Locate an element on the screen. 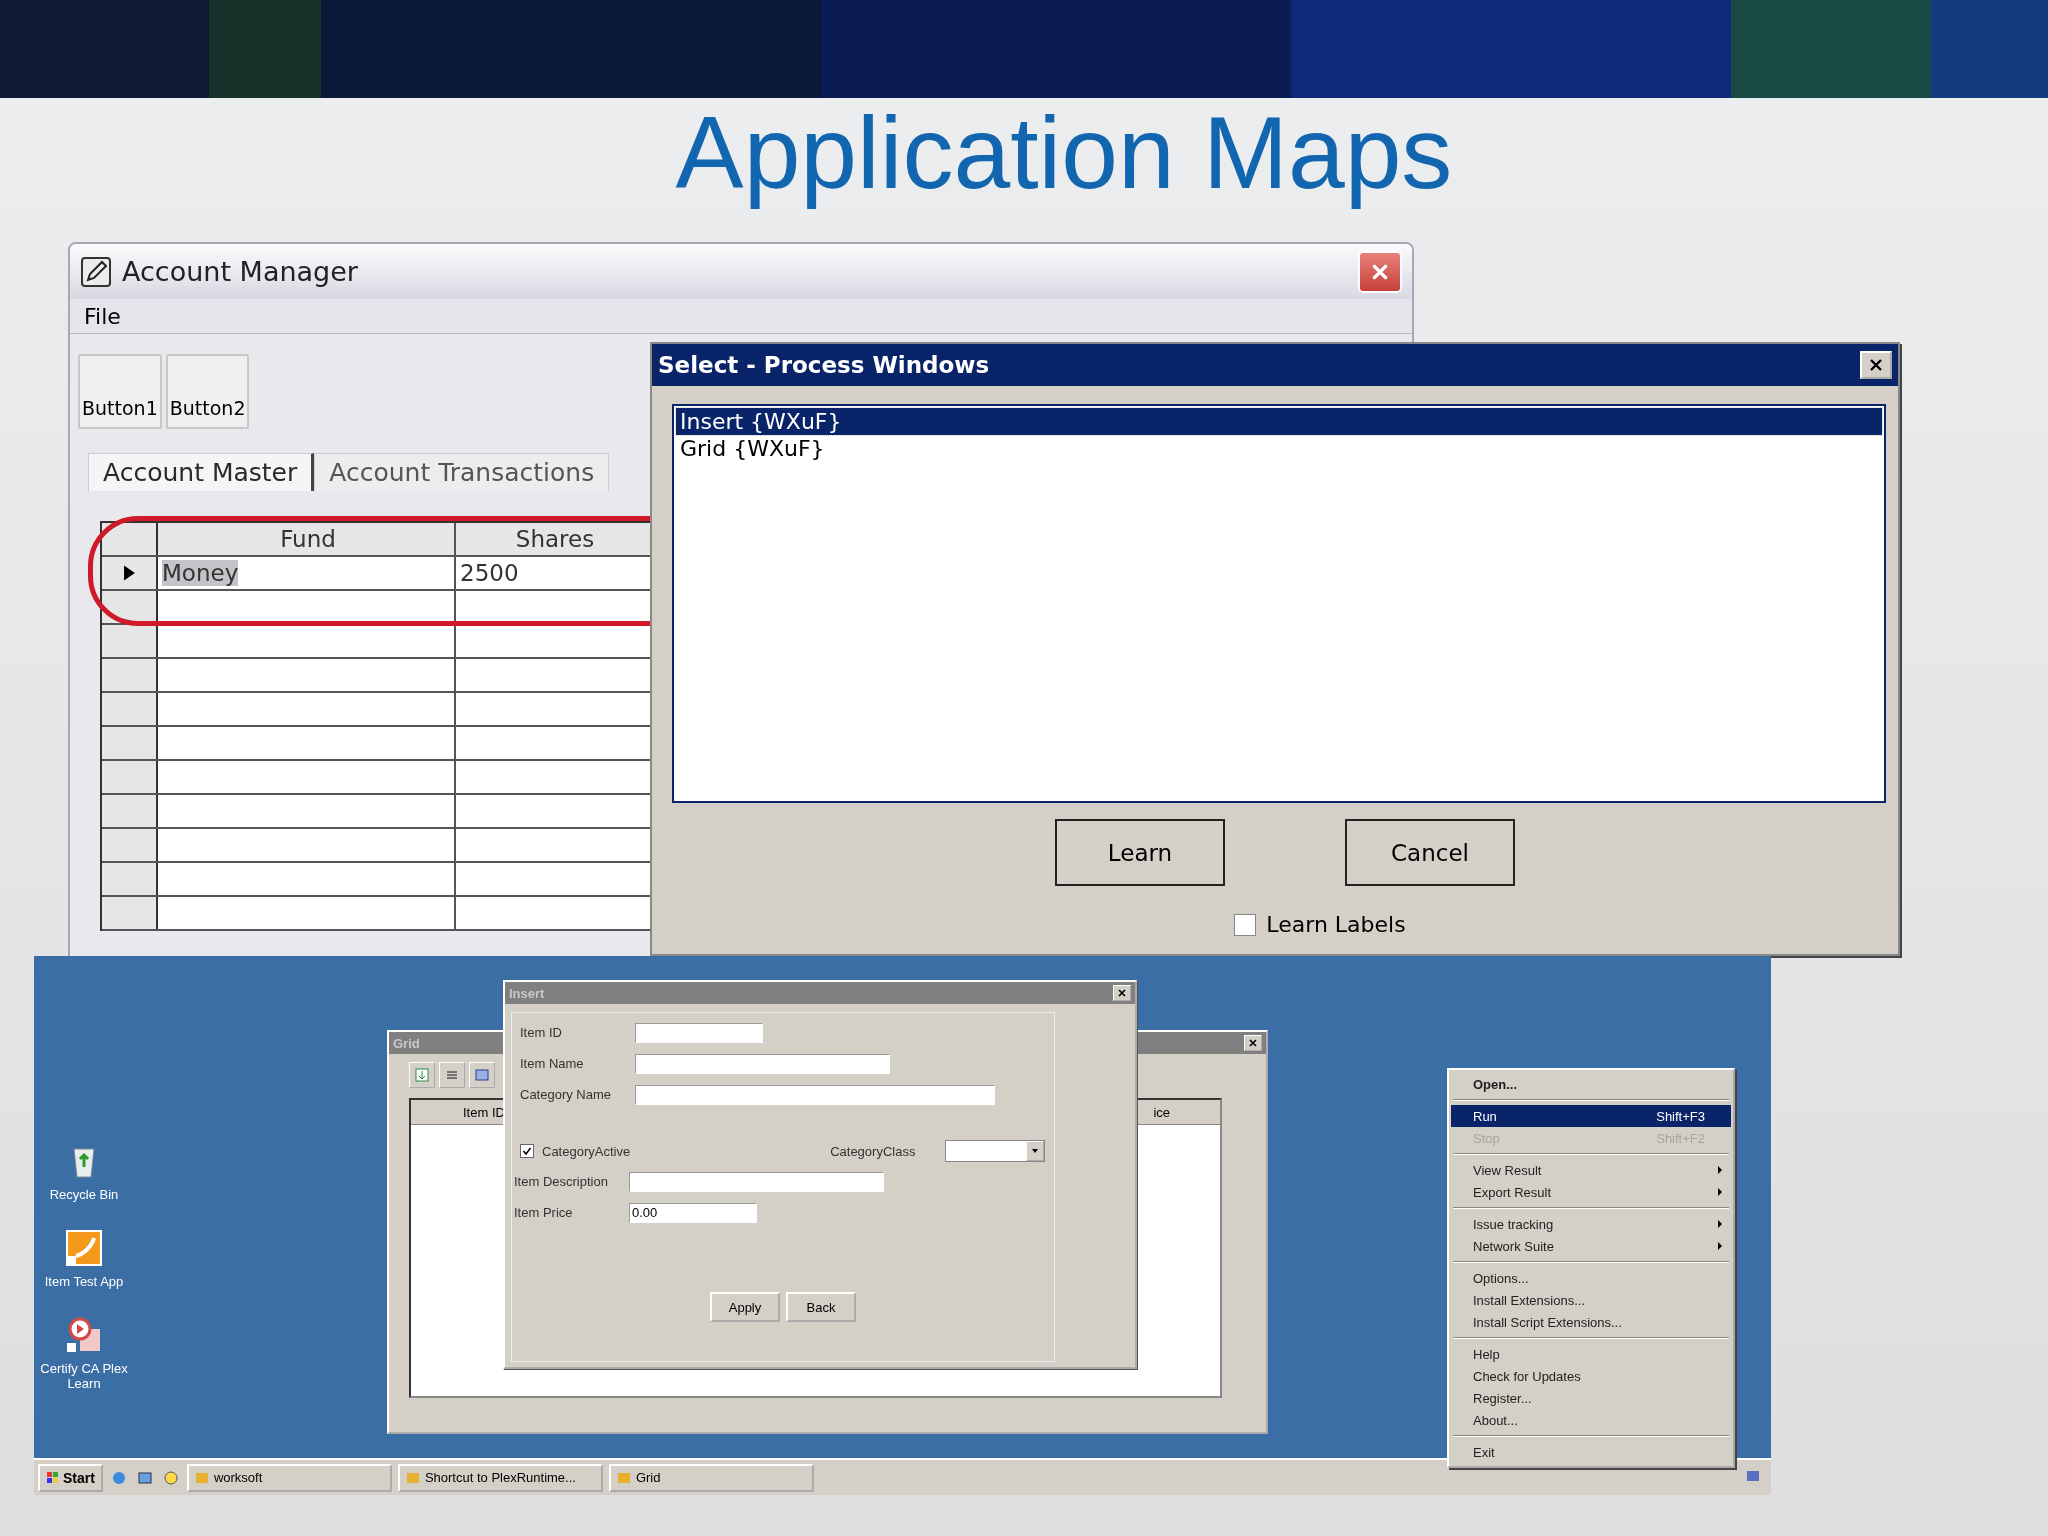 The image size is (2048, 1536). column-header: ice is located at coordinates (1161, 1112).